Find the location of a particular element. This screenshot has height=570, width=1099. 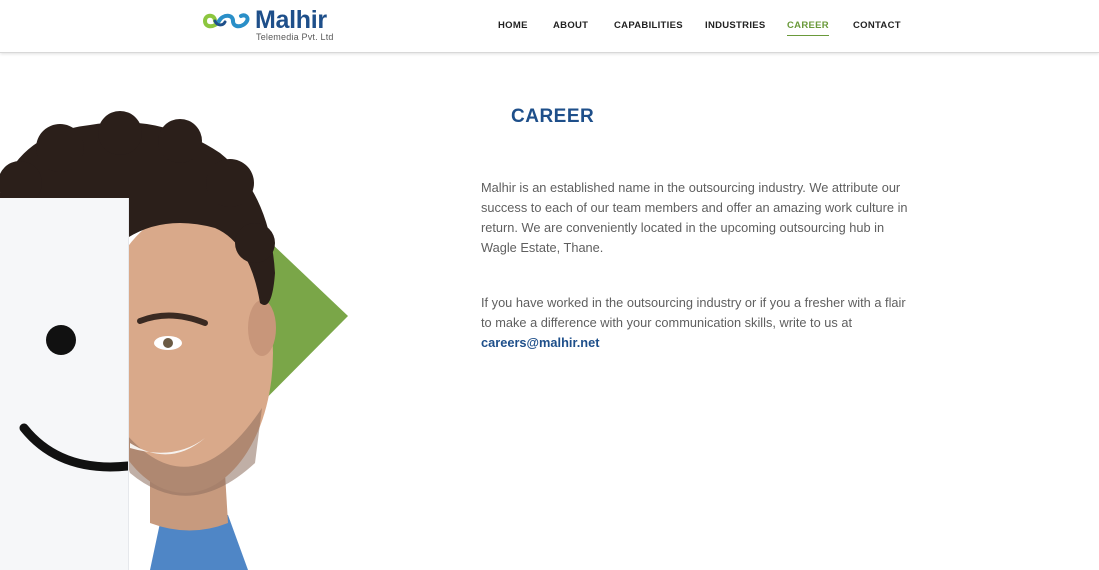

careers-email-link: careers@malhir.net is located at coordinates (696, 343).